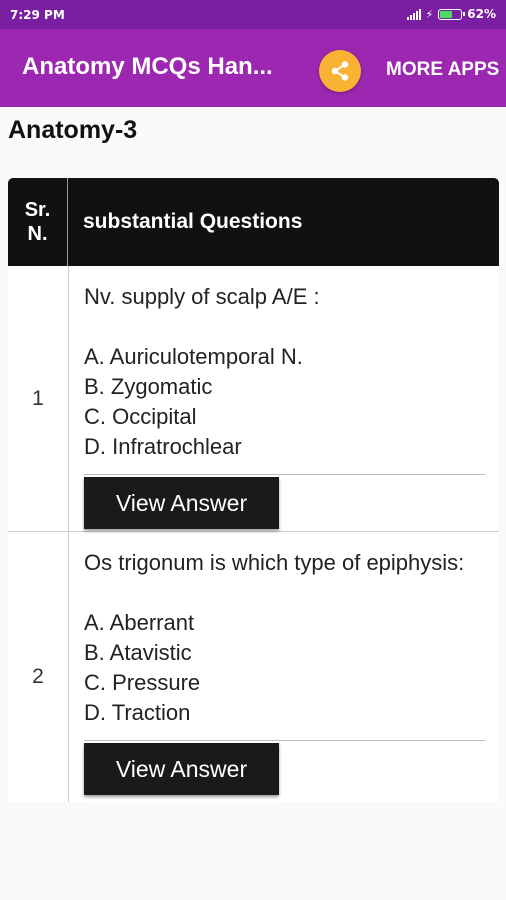  Describe the element at coordinates (38, 222) in the screenshot. I see `header-sr-number: Sr. N.` at that location.